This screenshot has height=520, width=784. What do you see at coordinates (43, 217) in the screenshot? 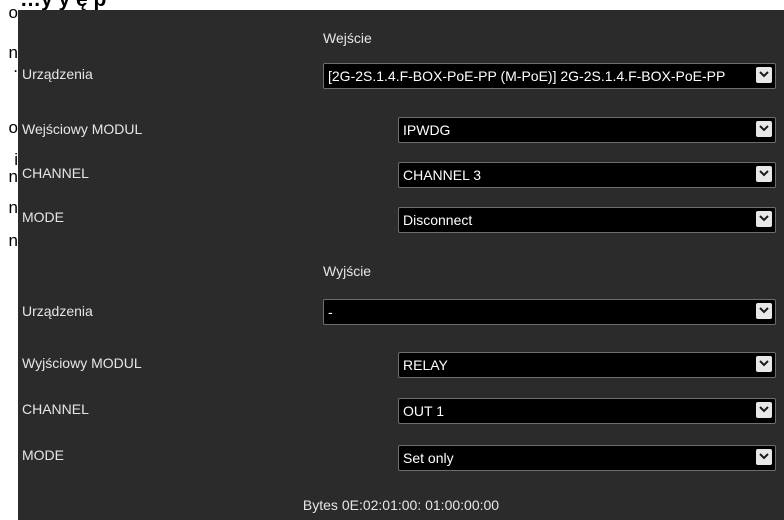
I see `input-mode-label: MODE` at bounding box center [43, 217].